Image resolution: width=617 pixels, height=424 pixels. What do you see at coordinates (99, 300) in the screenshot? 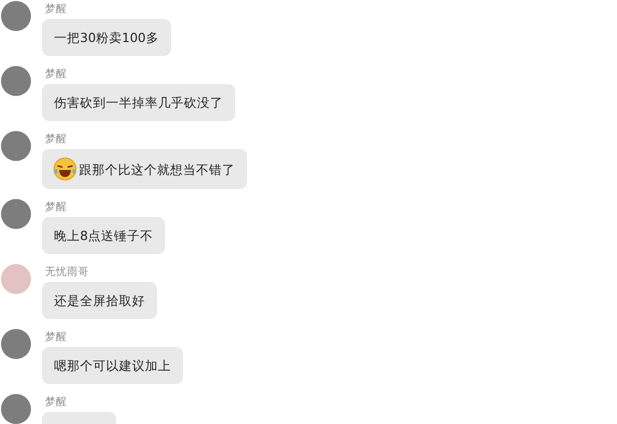
I see `message-text: 还是全屏拾取好` at bounding box center [99, 300].